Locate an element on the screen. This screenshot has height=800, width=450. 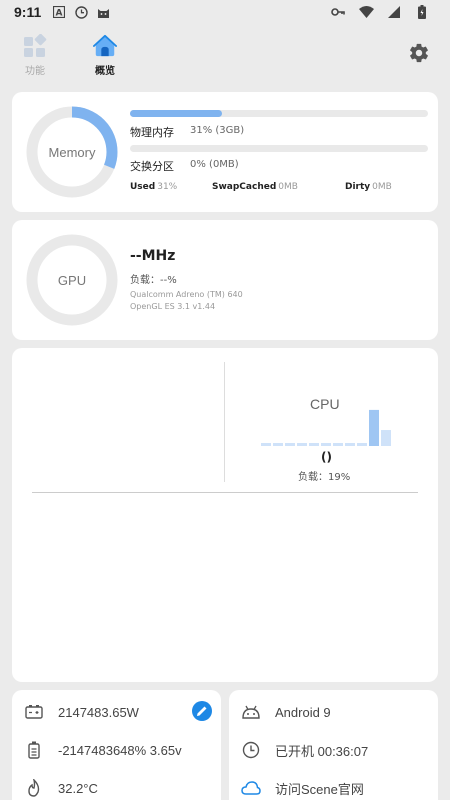
tab-overview: 概览 is located at coordinates (105, 55).